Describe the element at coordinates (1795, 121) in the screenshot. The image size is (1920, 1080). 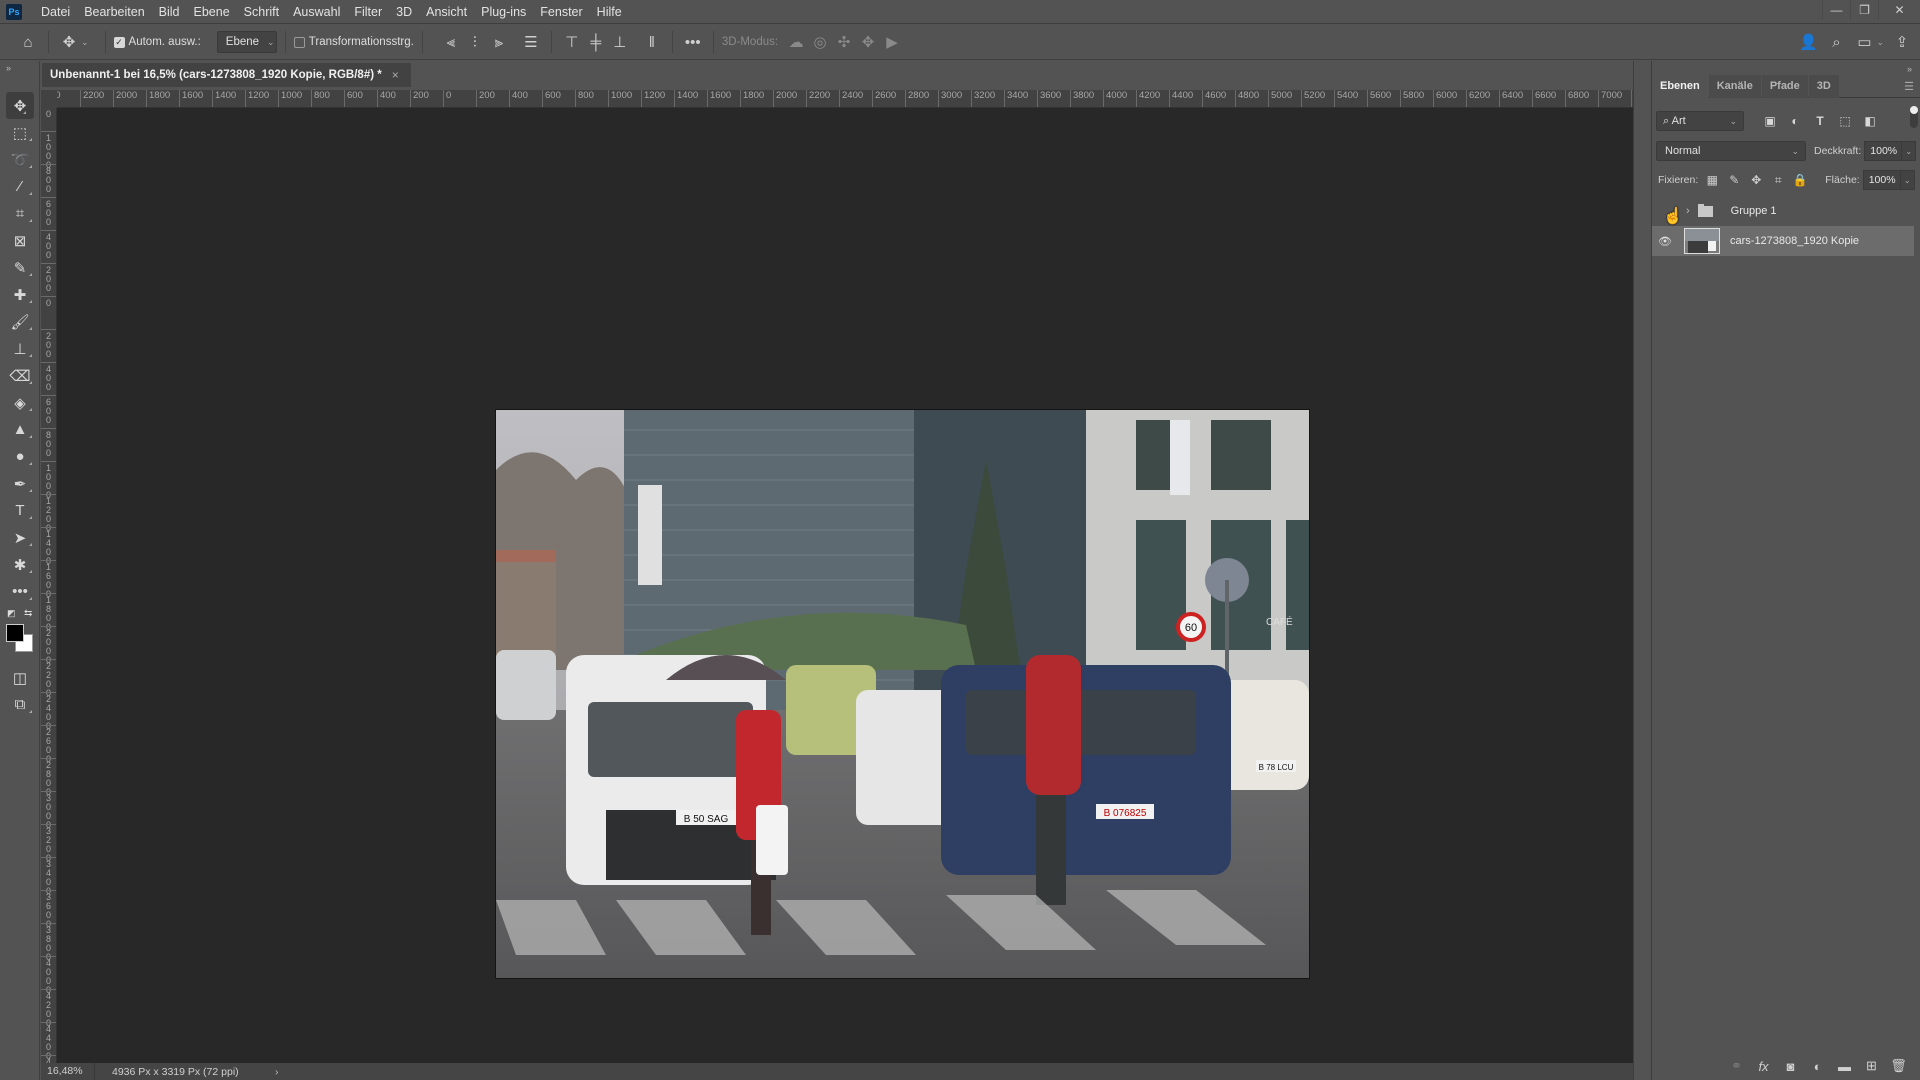
I see `filter-adjustment-icon: ◐` at that location.